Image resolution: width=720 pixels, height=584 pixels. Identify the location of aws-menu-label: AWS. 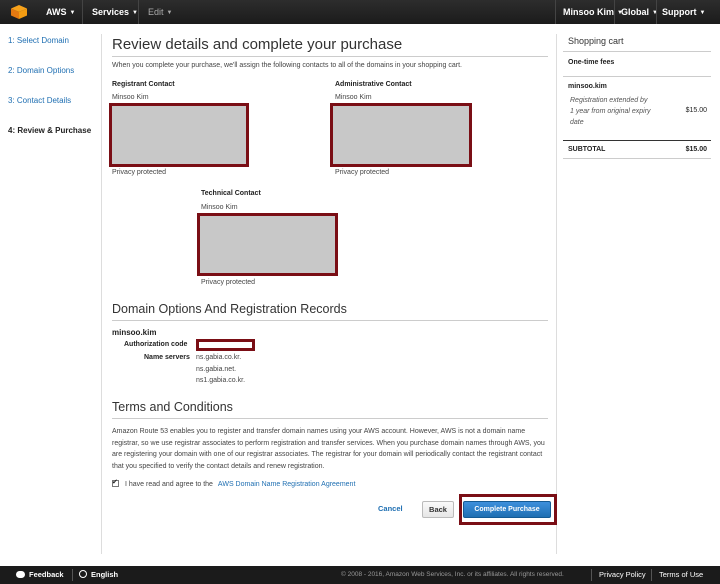
(56, 12).